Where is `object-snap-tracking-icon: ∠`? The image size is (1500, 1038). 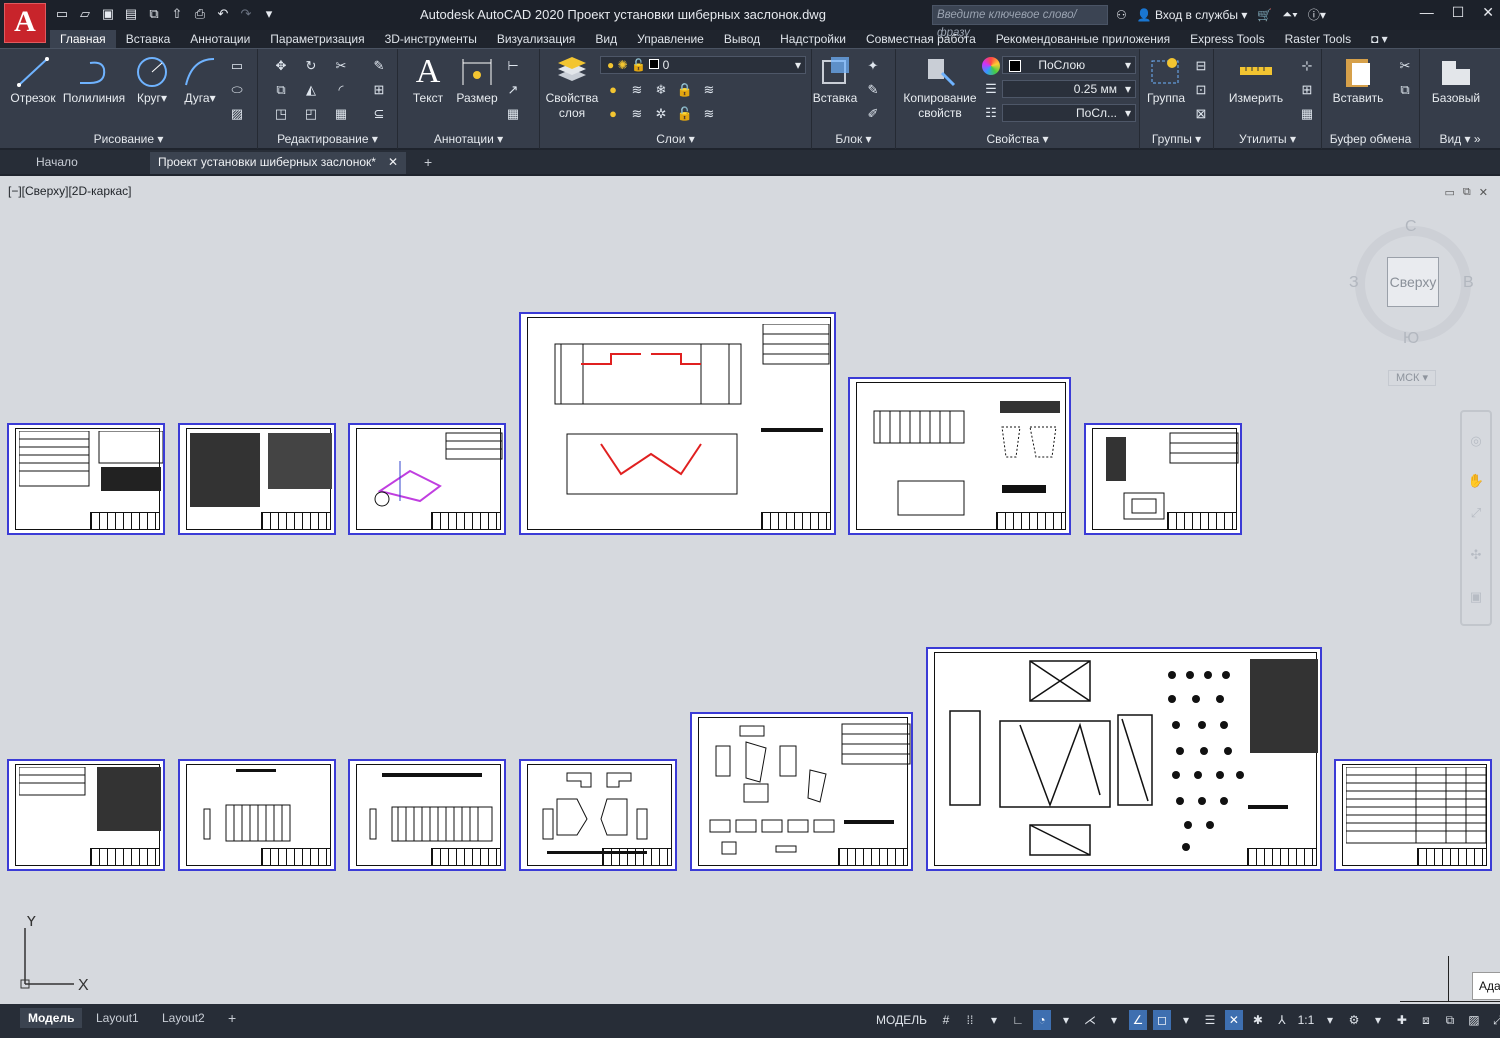 object-snap-tracking-icon: ∠ is located at coordinates (1137, 1020).